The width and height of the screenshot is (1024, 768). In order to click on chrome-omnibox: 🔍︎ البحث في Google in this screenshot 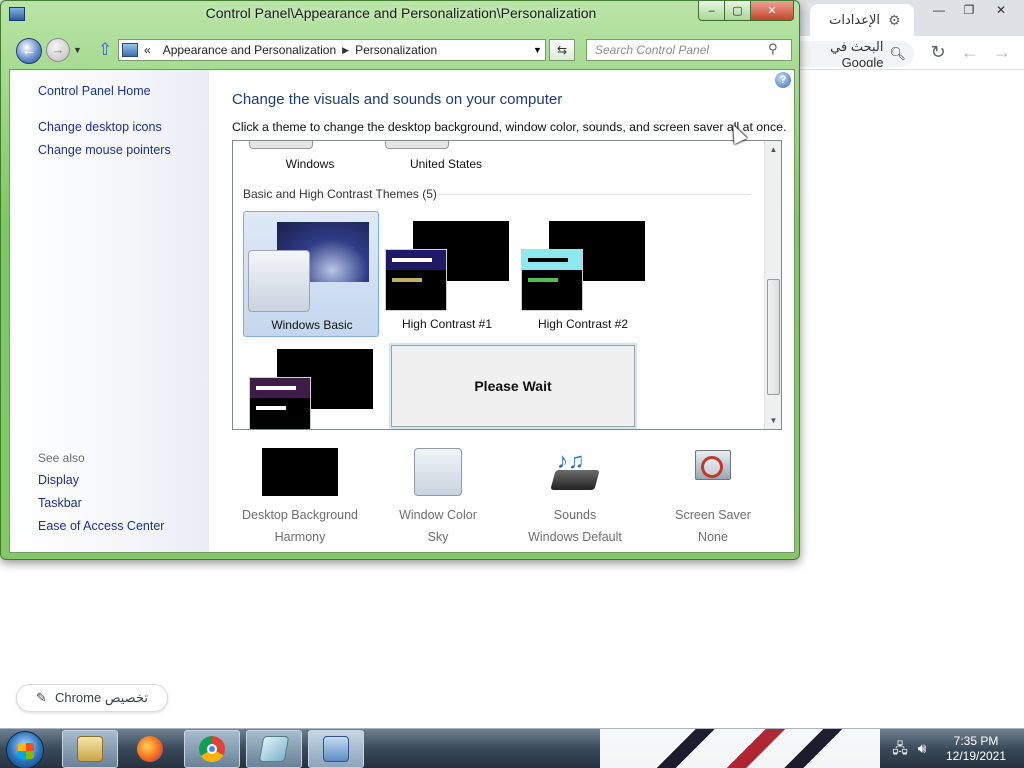, I will do `click(852, 54)`.